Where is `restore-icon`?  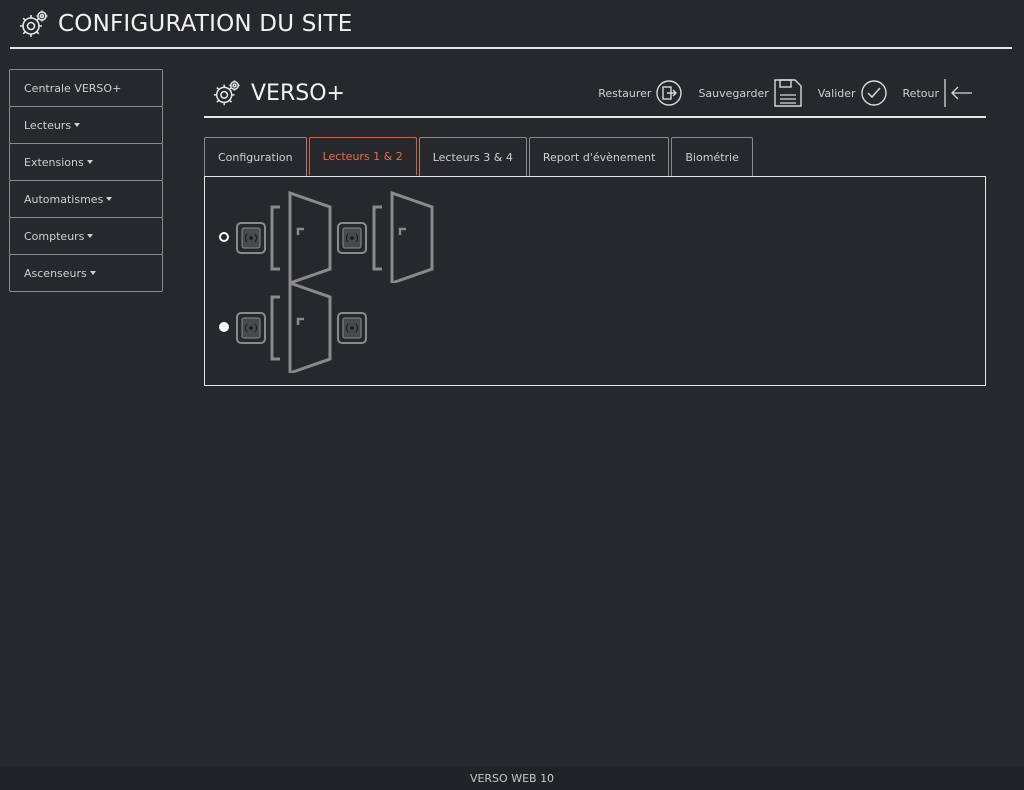
restore-icon is located at coordinates (669, 93).